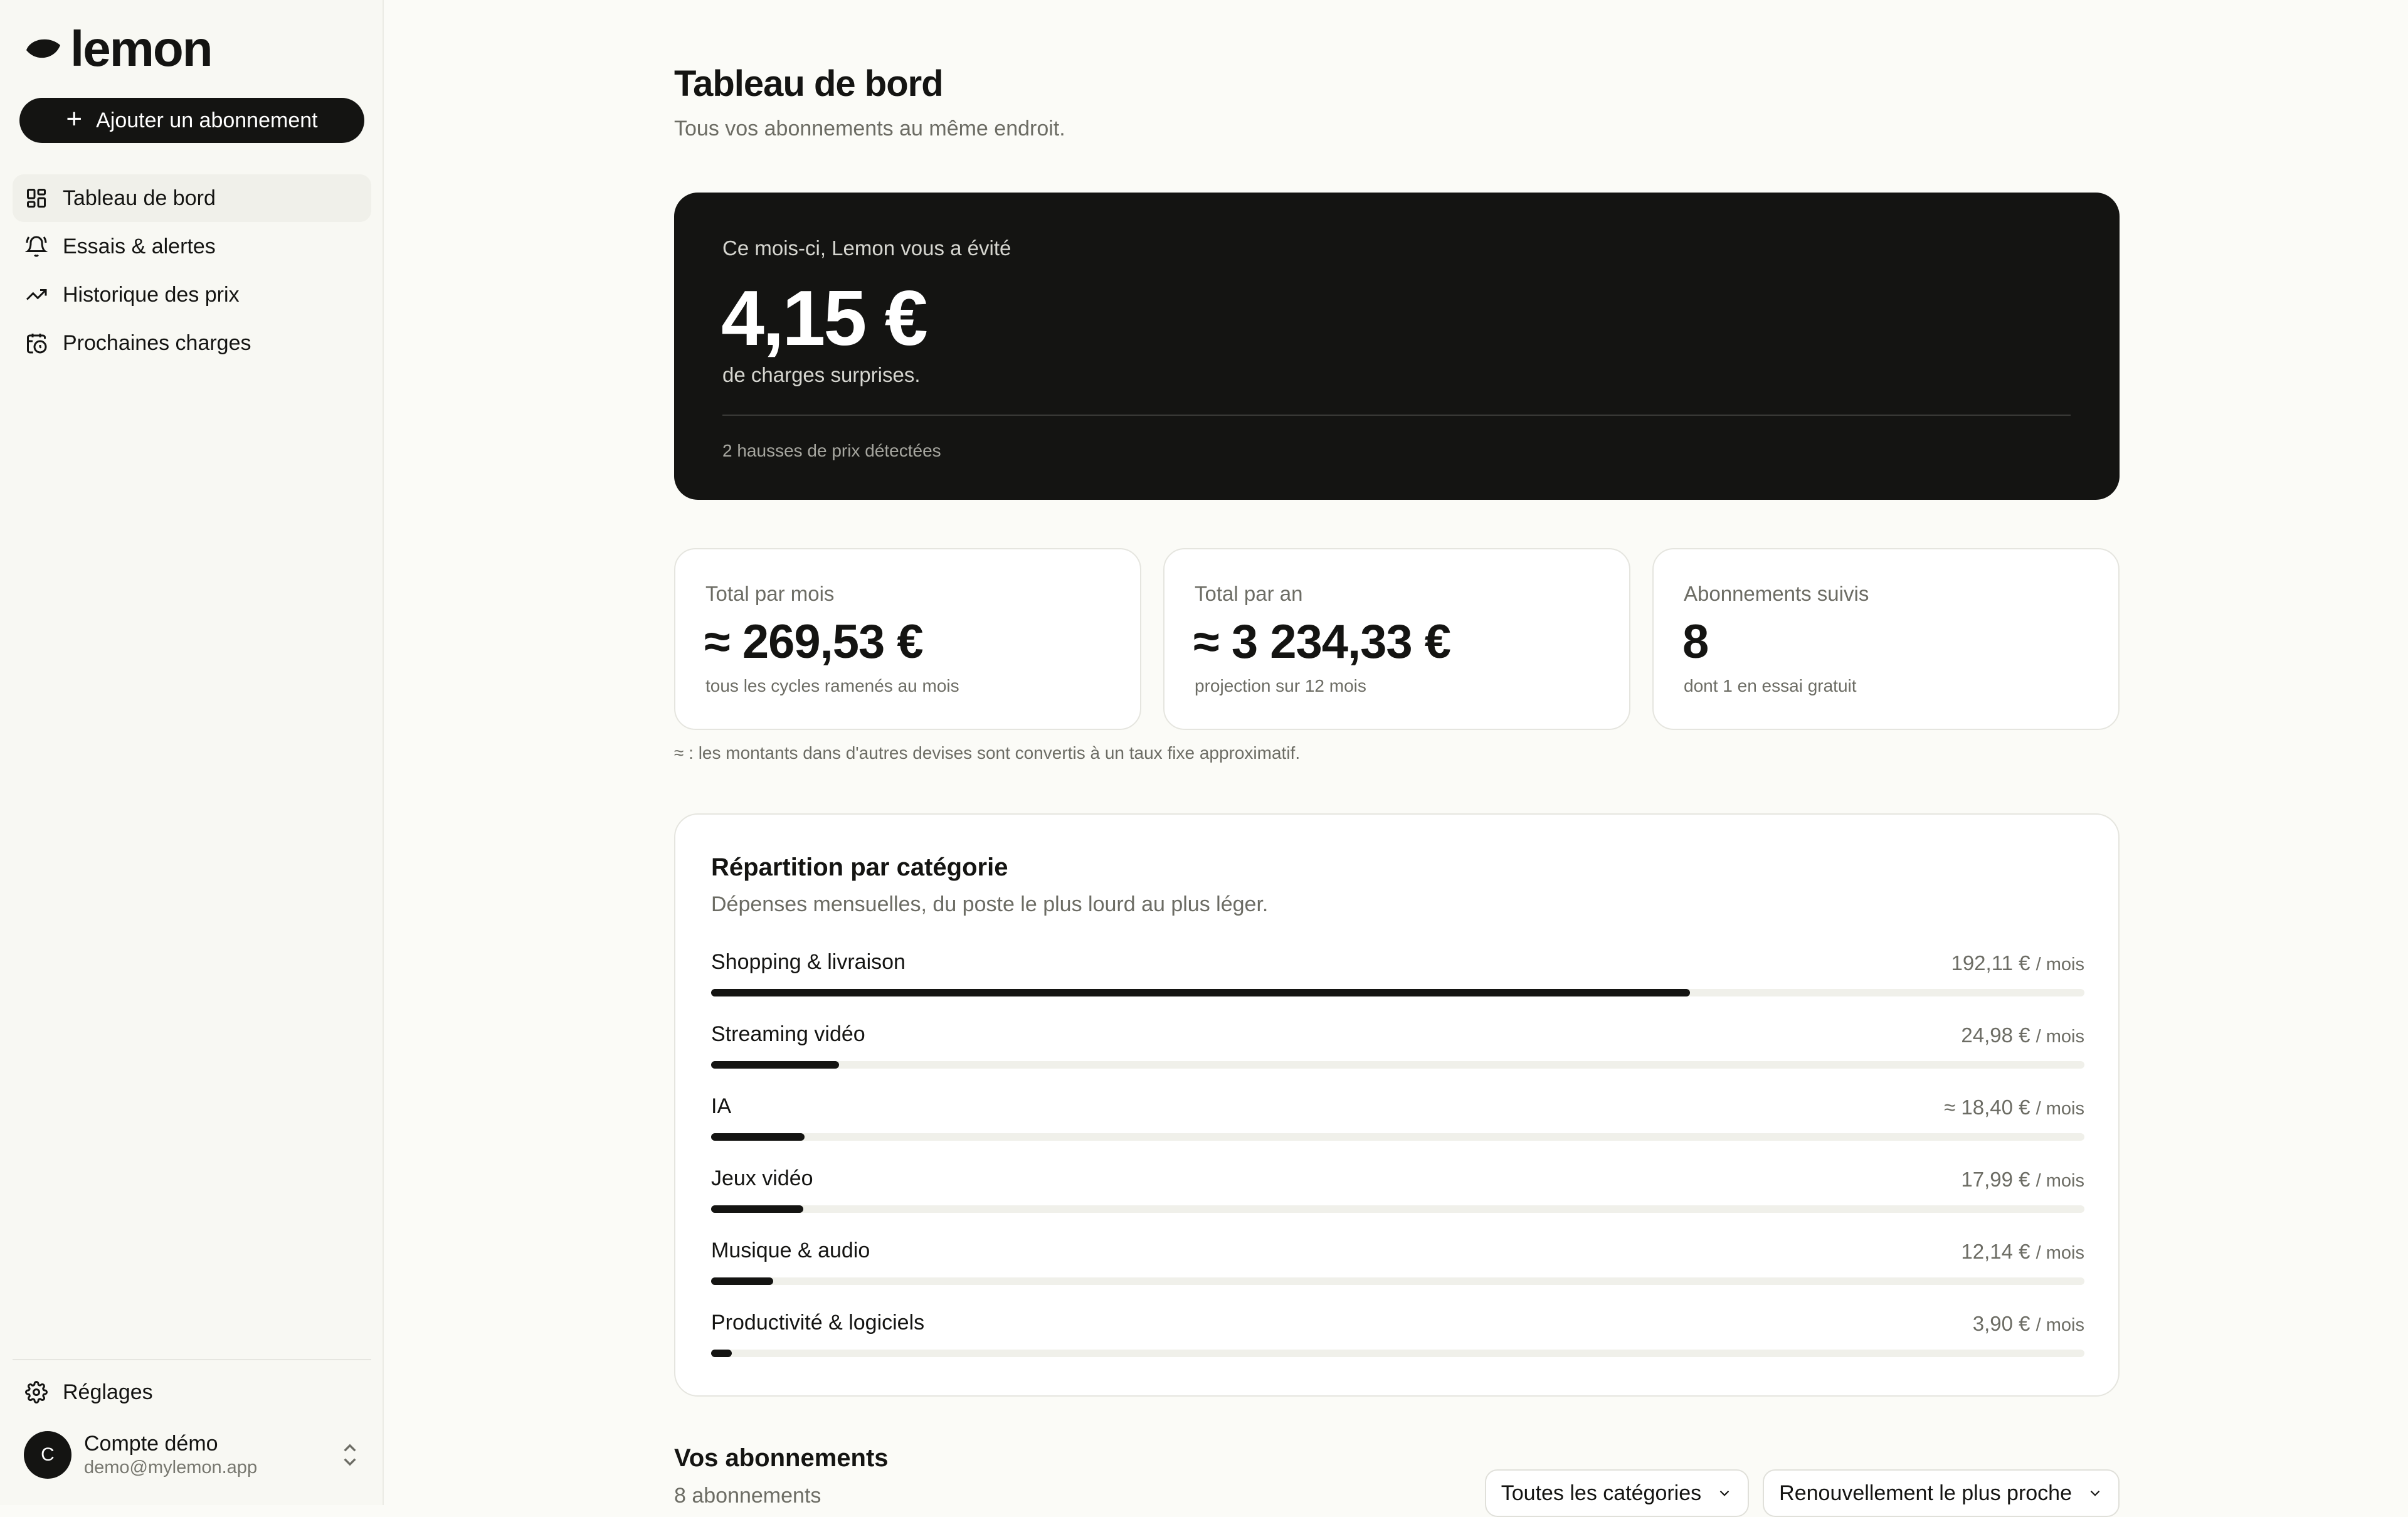 The height and width of the screenshot is (1517, 2408). I want to click on savings-value: 4,15 €, so click(824, 318).